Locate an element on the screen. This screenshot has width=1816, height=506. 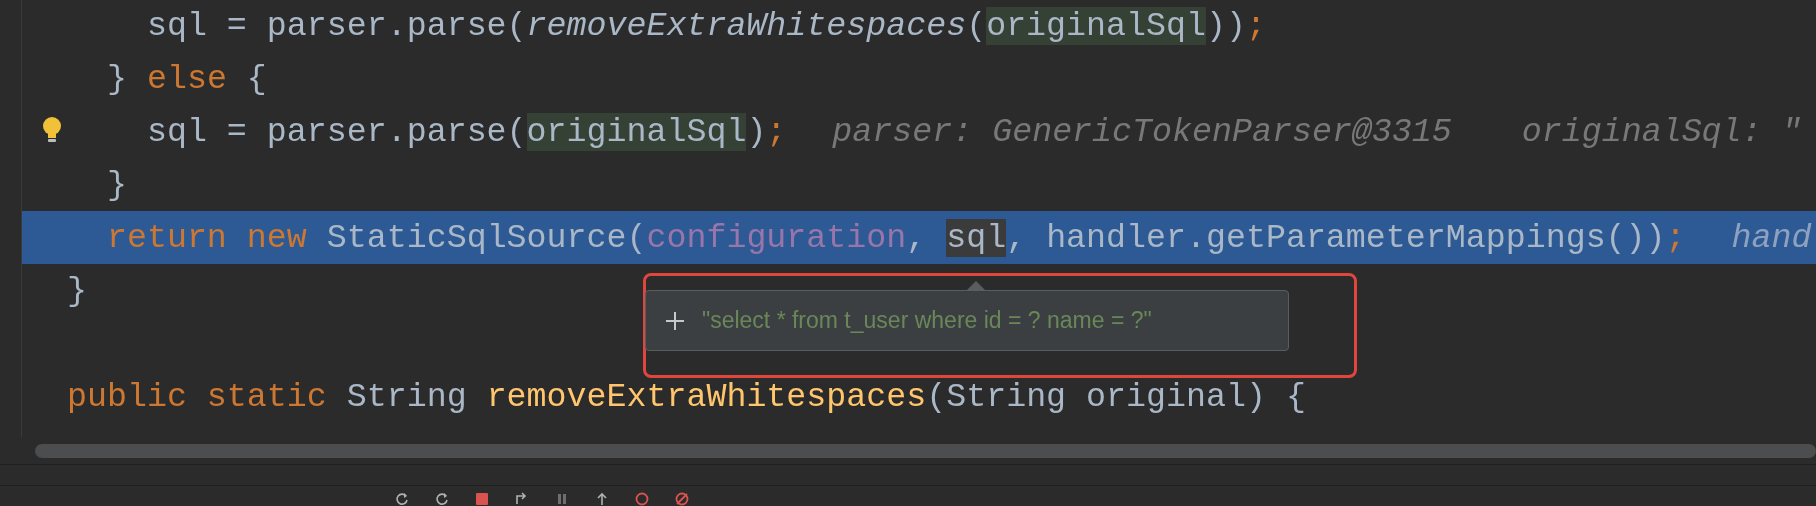
mute-breakpoints-icon is located at coordinates (682, 499).